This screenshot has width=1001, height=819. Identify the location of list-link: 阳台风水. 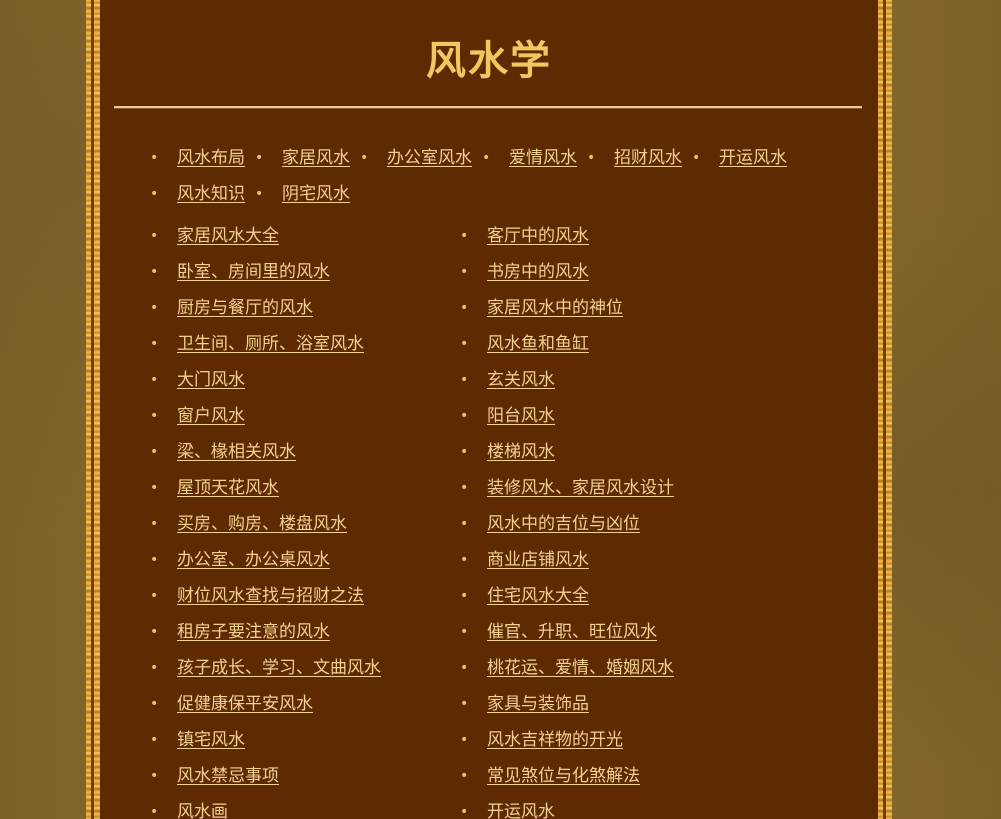
(521, 416).